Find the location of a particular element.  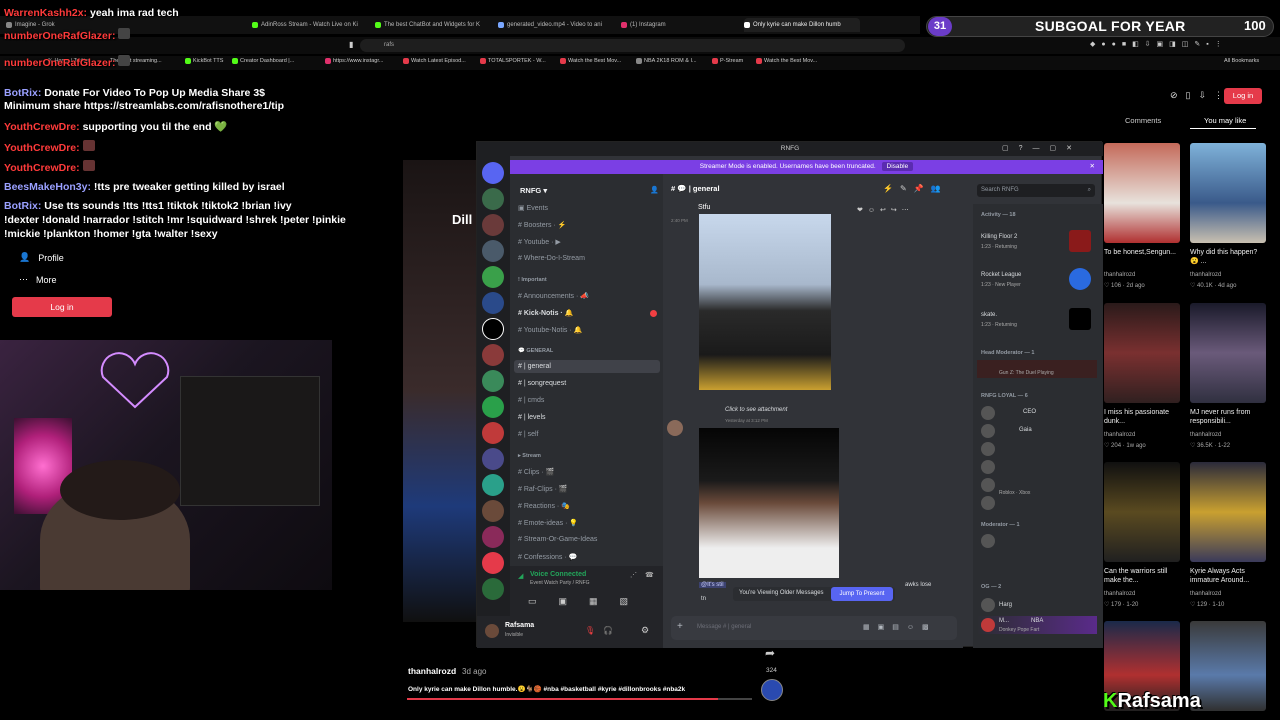

tab-you-may-like: You may like is located at coordinates (1225, 120).